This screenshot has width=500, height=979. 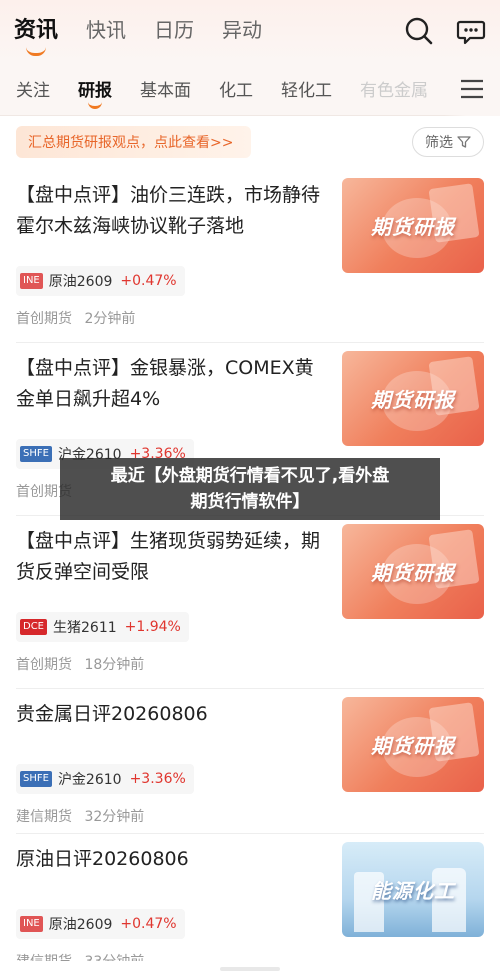 I want to click on top-icons, so click(x=445, y=31).